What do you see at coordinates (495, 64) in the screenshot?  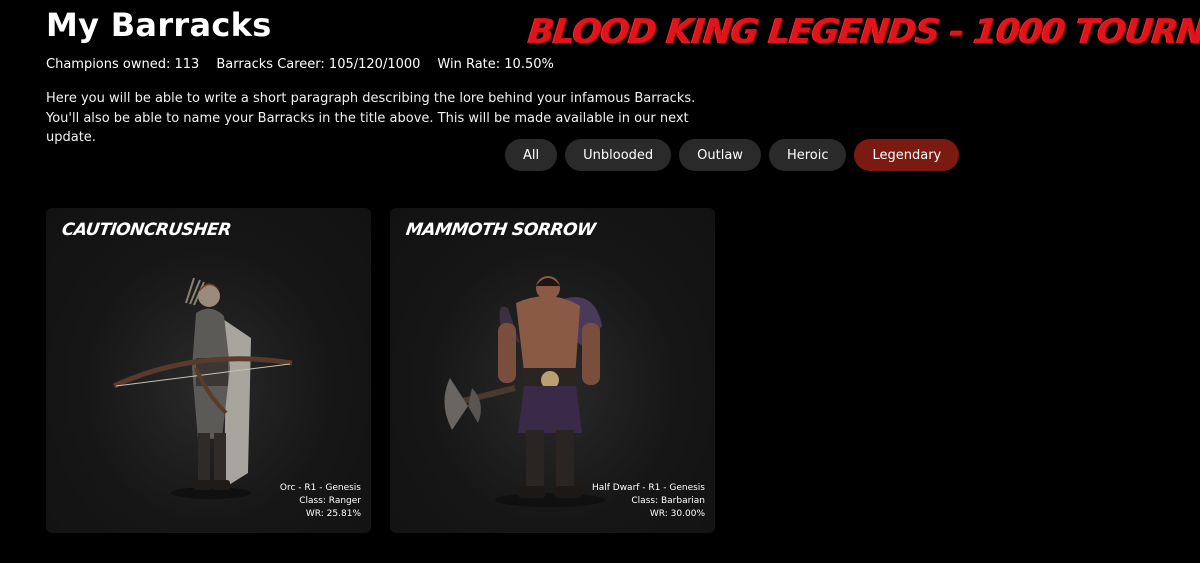 I see `win-rate-stat: Win Rate: 10.50%` at bounding box center [495, 64].